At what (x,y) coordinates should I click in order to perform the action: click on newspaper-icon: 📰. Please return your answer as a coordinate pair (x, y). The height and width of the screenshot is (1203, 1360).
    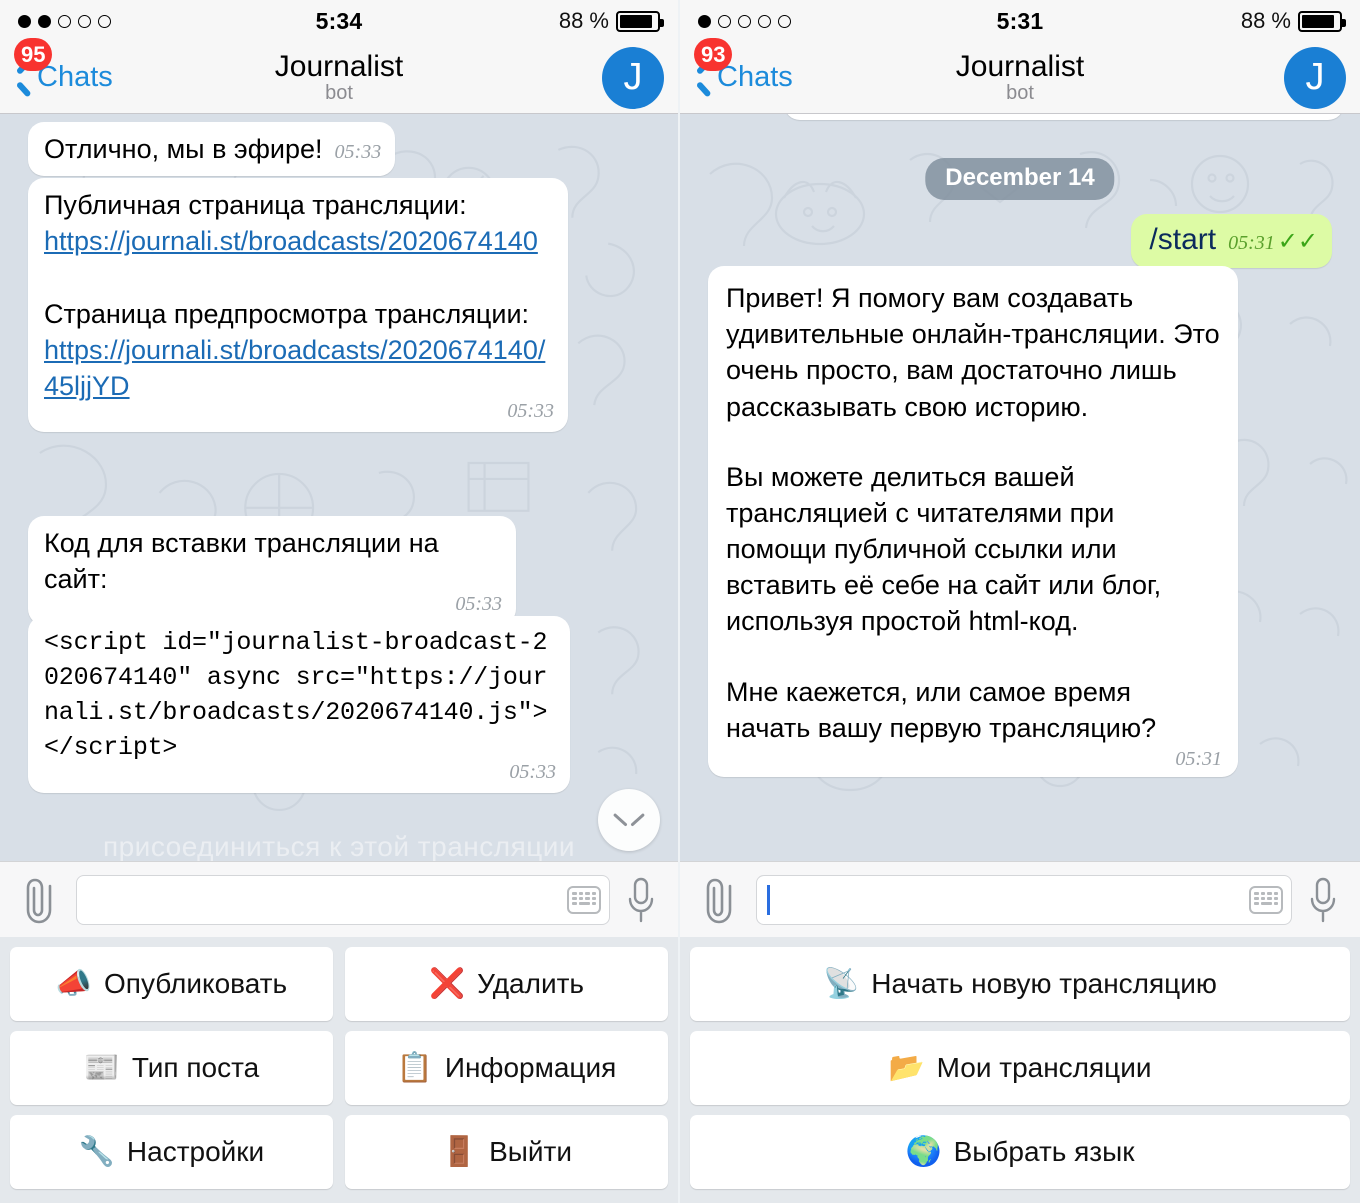
    Looking at the image, I should click on (101, 1067).